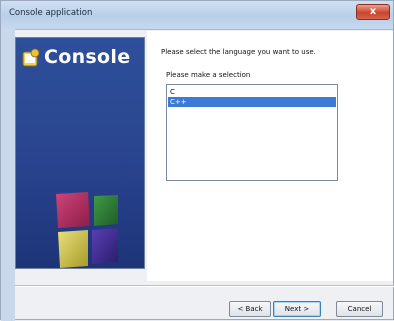 This screenshot has height=321, width=394. Describe the element at coordinates (73, 210) in the screenshot. I see `cube-pink` at that location.